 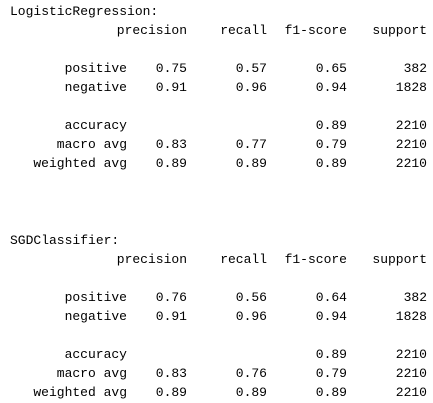 What do you see at coordinates (251, 68) in the screenshot?
I see `cell-positive-recall: 0.57` at bounding box center [251, 68].